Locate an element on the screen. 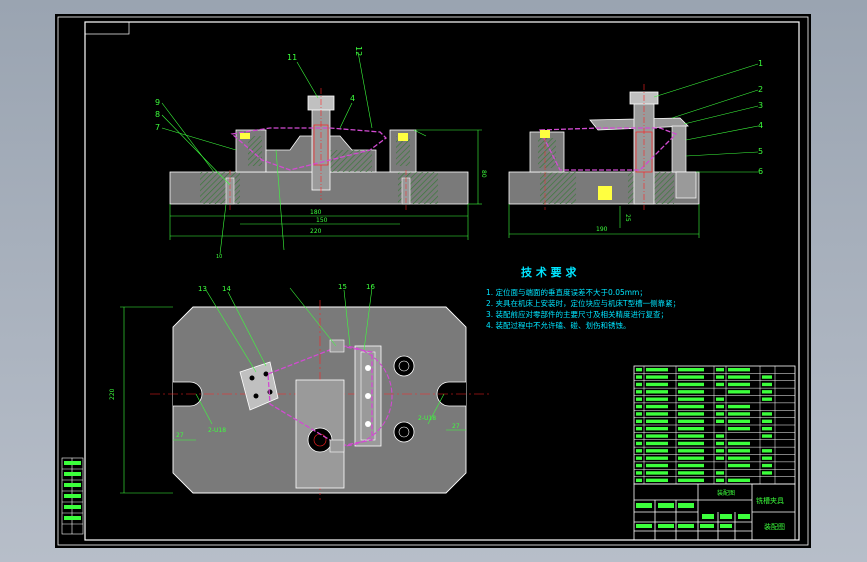 Image resolution: width=867 pixels, height=562 pixels. balloon-14: 14 is located at coordinates (226, 289).